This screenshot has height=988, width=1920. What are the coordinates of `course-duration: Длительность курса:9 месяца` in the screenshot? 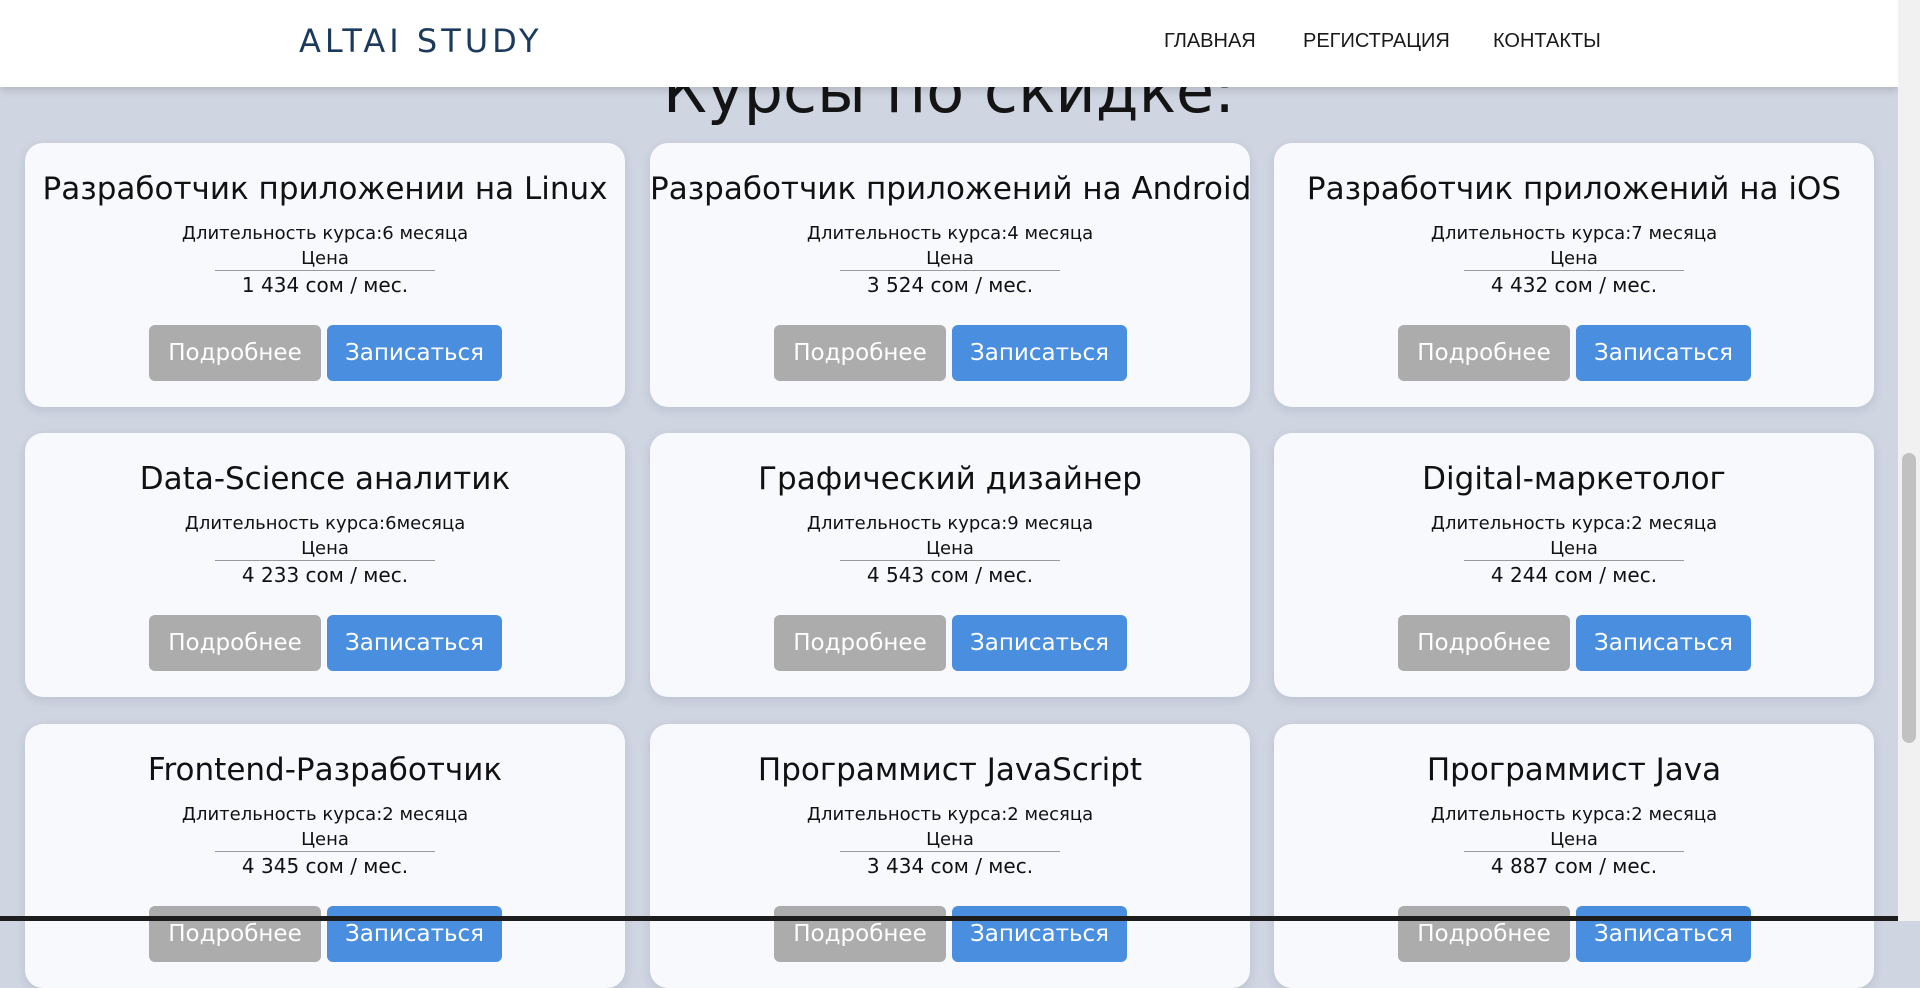 It's located at (950, 523).